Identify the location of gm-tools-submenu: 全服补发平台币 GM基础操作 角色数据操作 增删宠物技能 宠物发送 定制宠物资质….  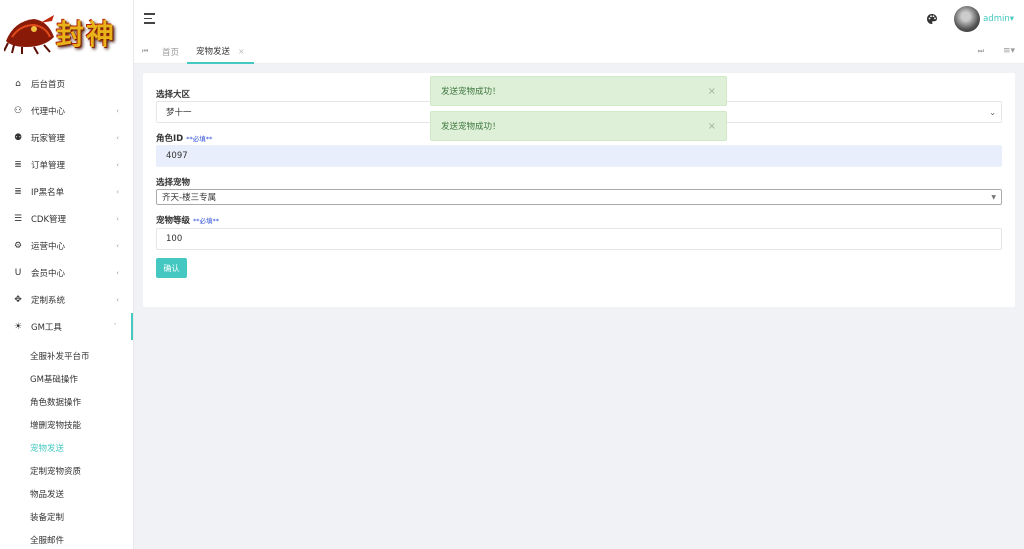
(66, 444).